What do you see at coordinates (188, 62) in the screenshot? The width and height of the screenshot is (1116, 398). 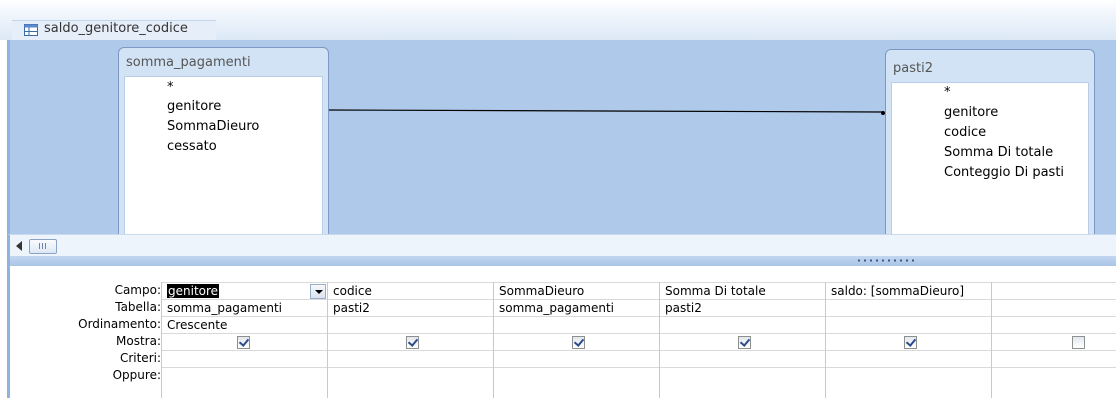 I see `table-title: somma_pagamenti` at bounding box center [188, 62].